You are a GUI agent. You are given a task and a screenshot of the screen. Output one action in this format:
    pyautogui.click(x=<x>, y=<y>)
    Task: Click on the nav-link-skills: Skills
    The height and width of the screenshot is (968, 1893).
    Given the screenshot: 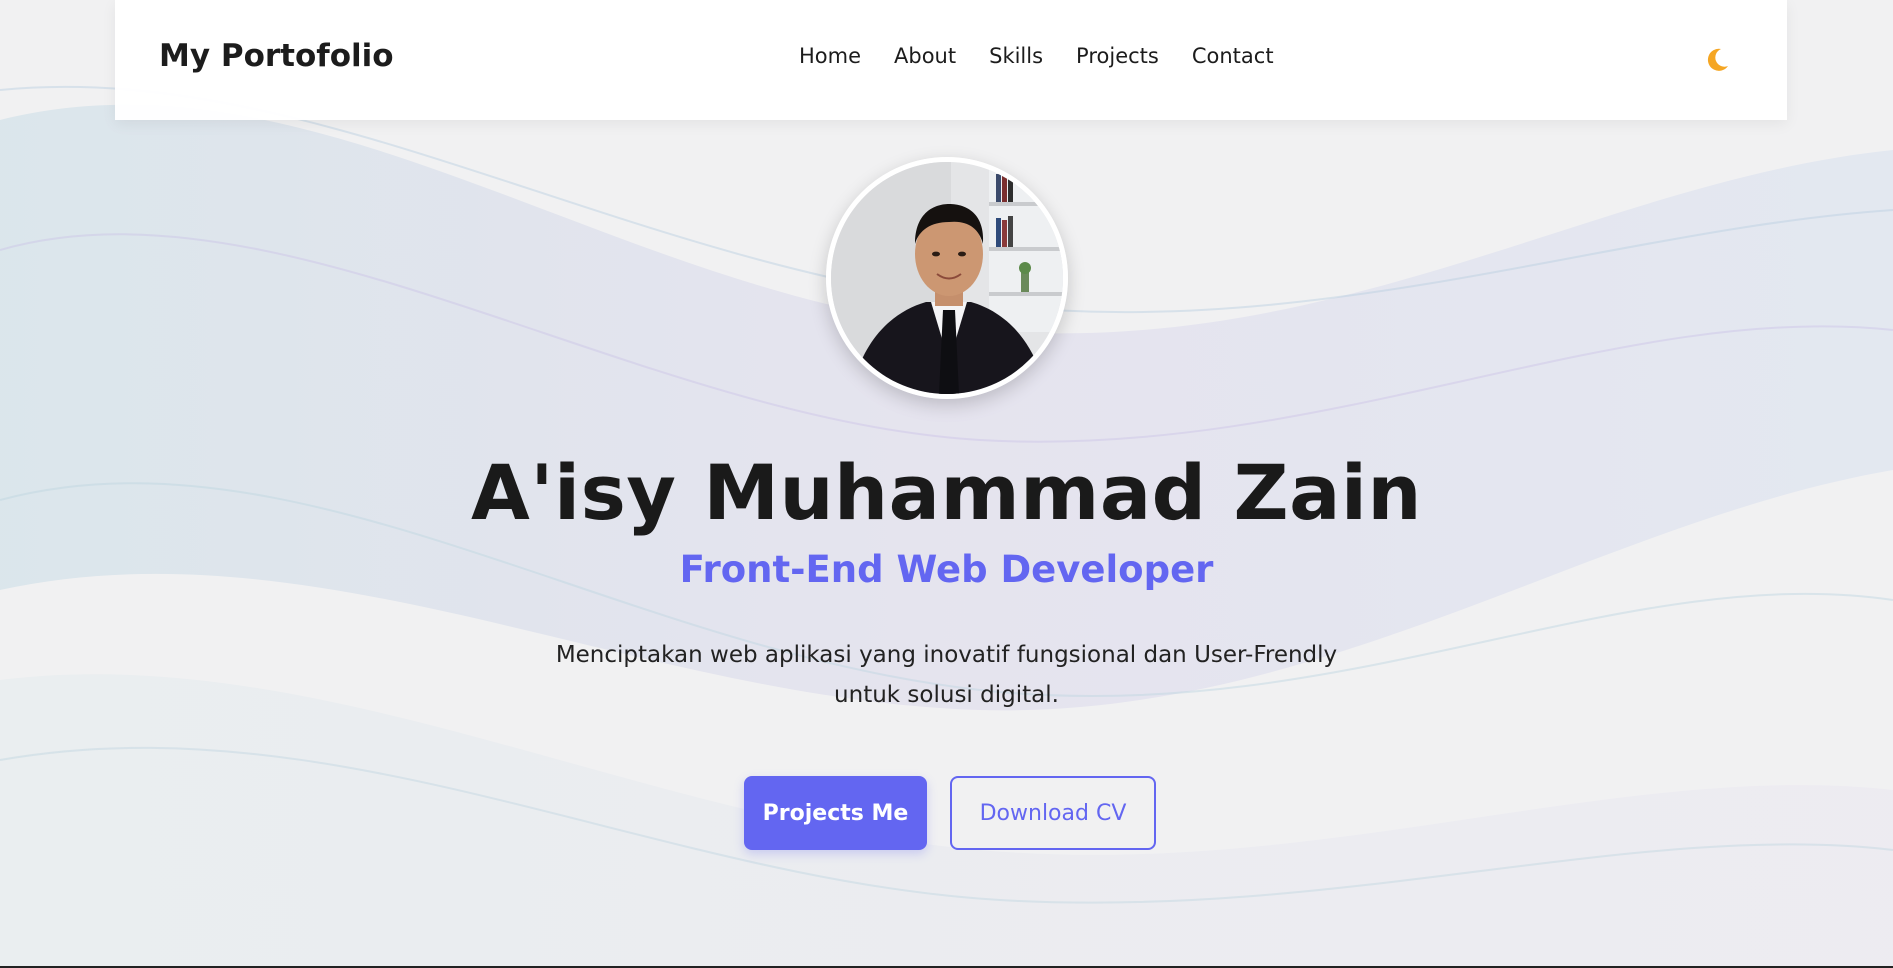 What is the action you would take?
    pyautogui.click(x=1016, y=56)
    